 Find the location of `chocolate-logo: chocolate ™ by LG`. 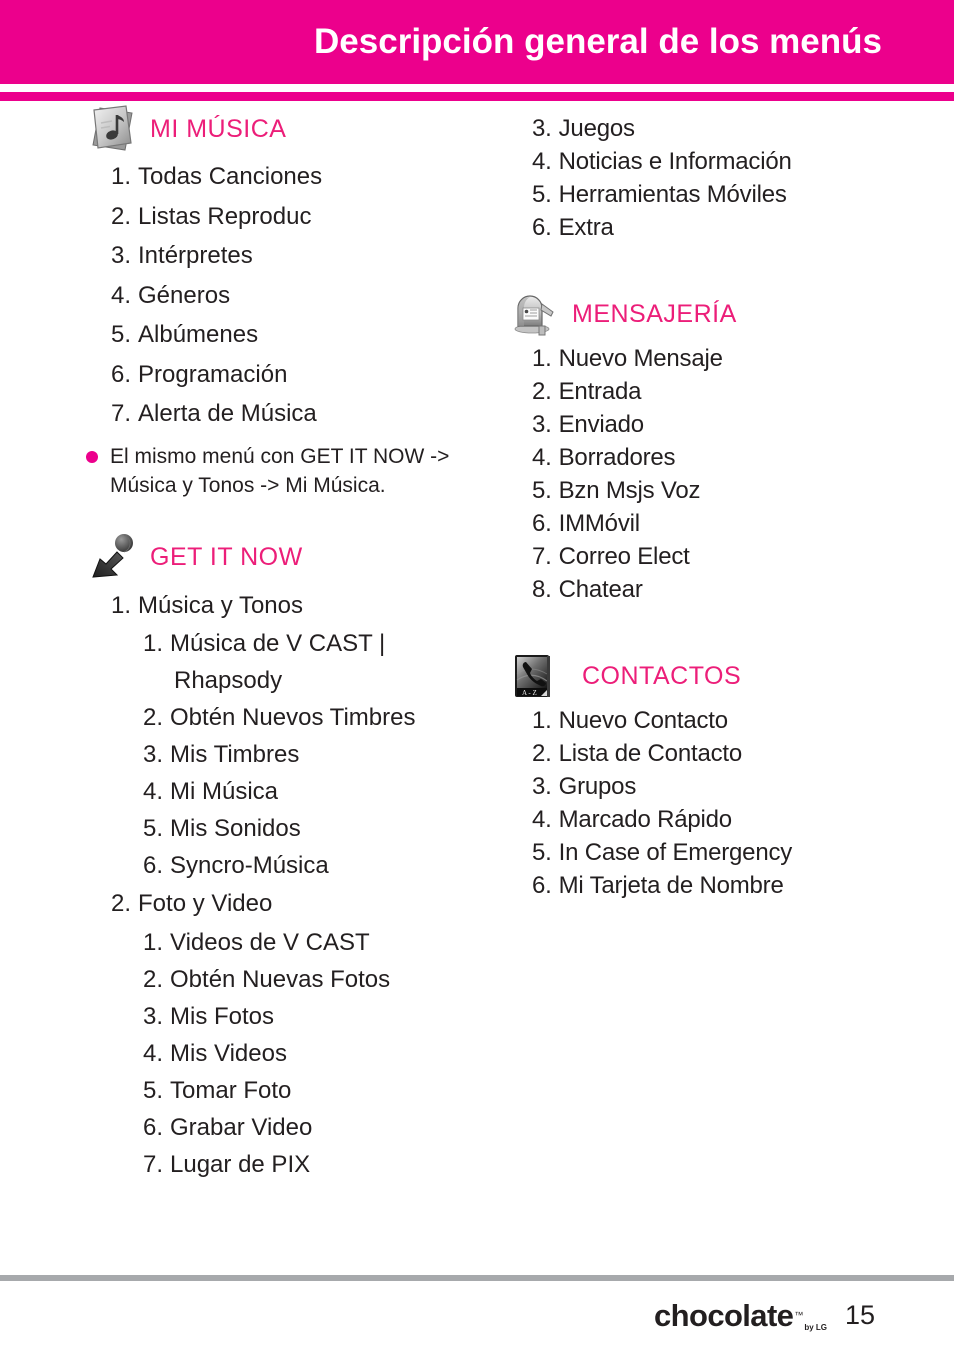

chocolate-logo: chocolate ™ by LG is located at coordinates (740, 1316).